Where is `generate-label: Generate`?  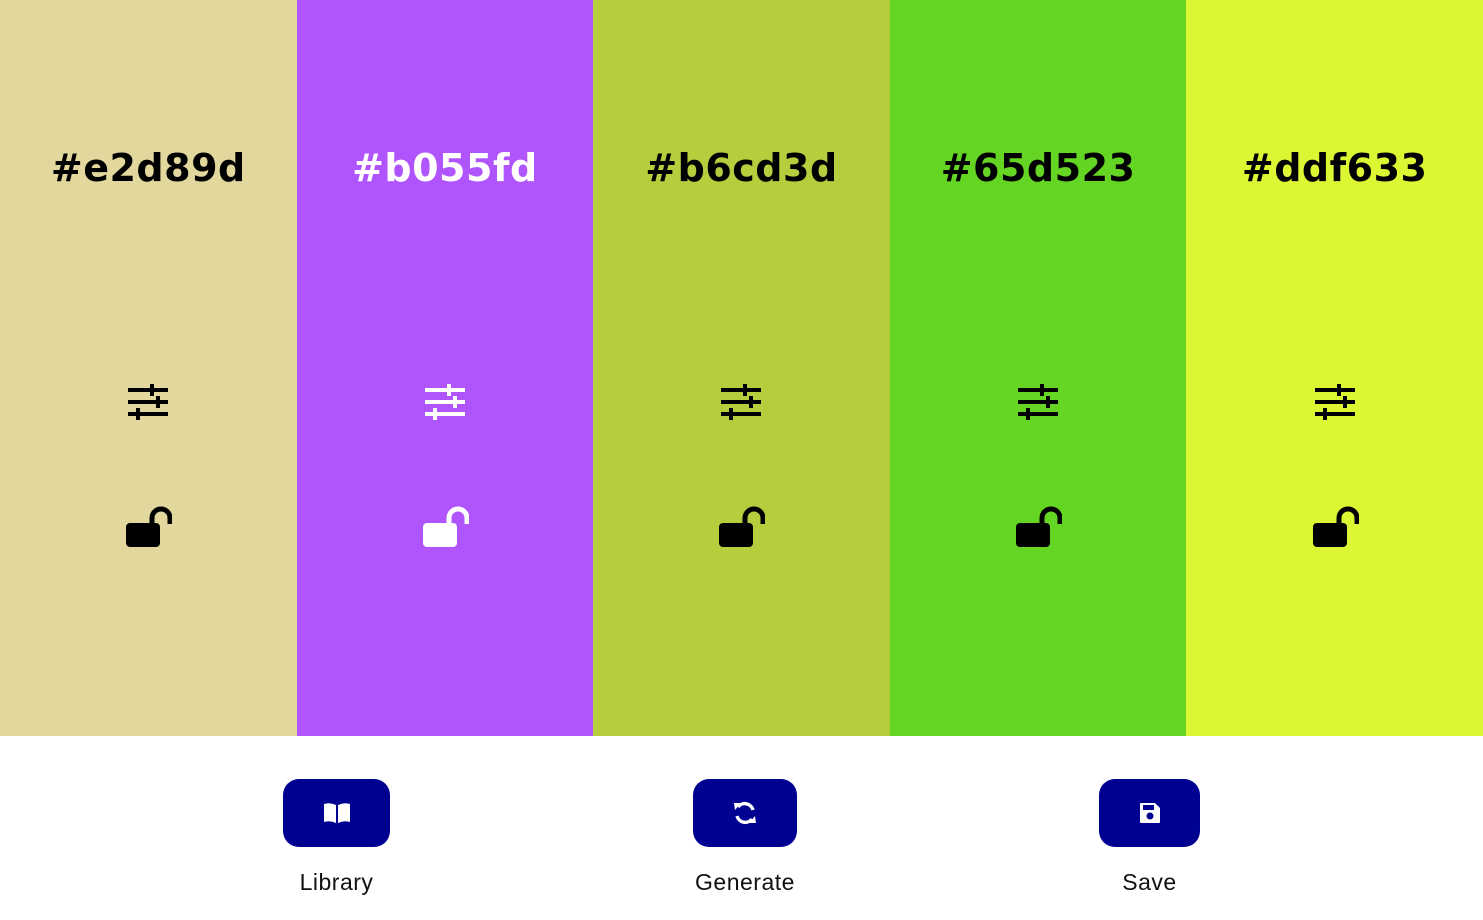
generate-label: Generate is located at coordinates (745, 882).